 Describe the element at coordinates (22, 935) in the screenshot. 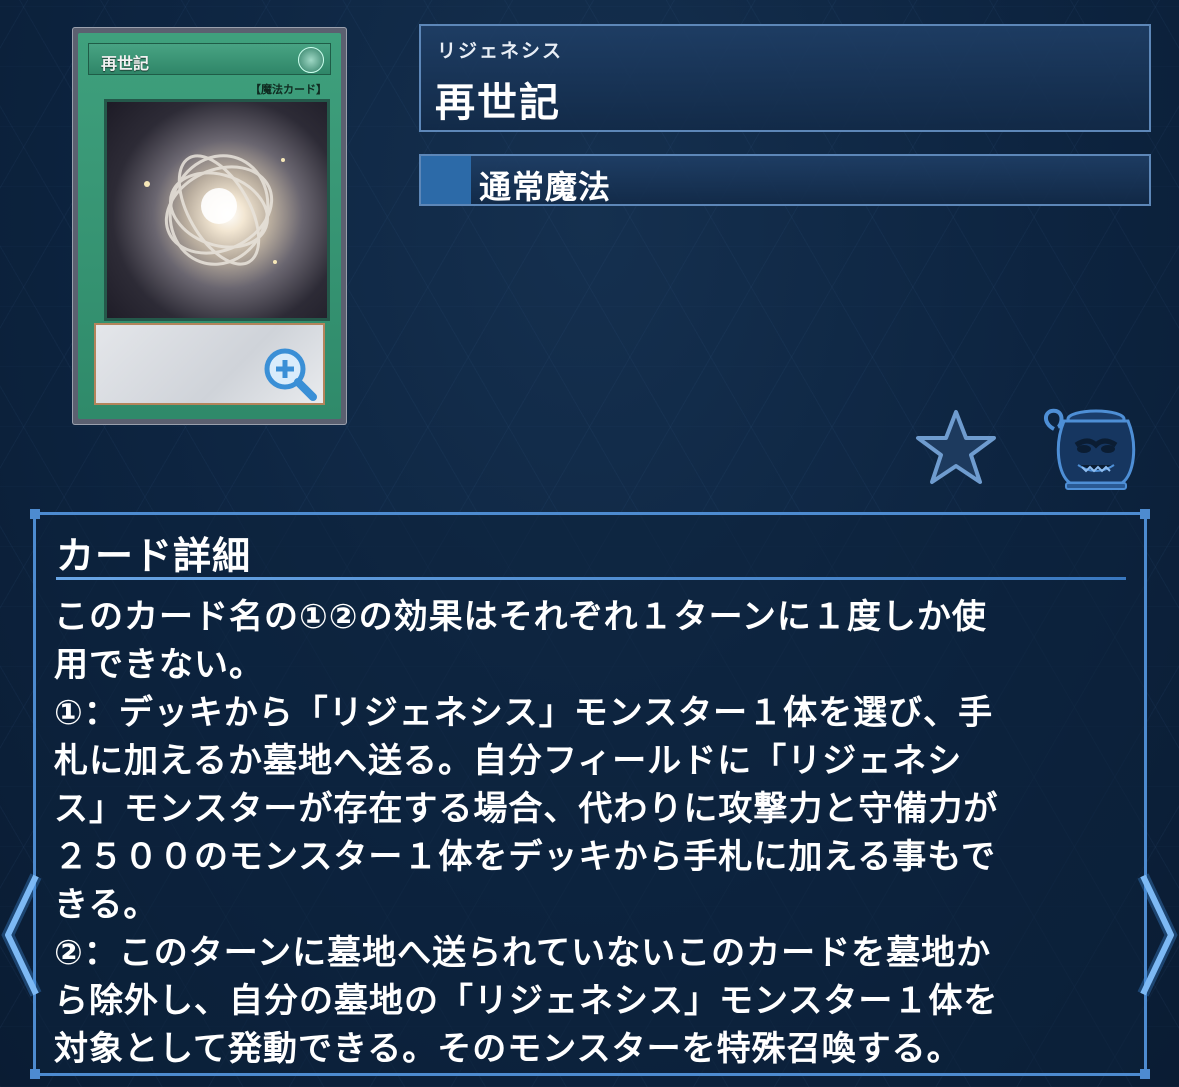

I see `chevron-left-icon` at that location.